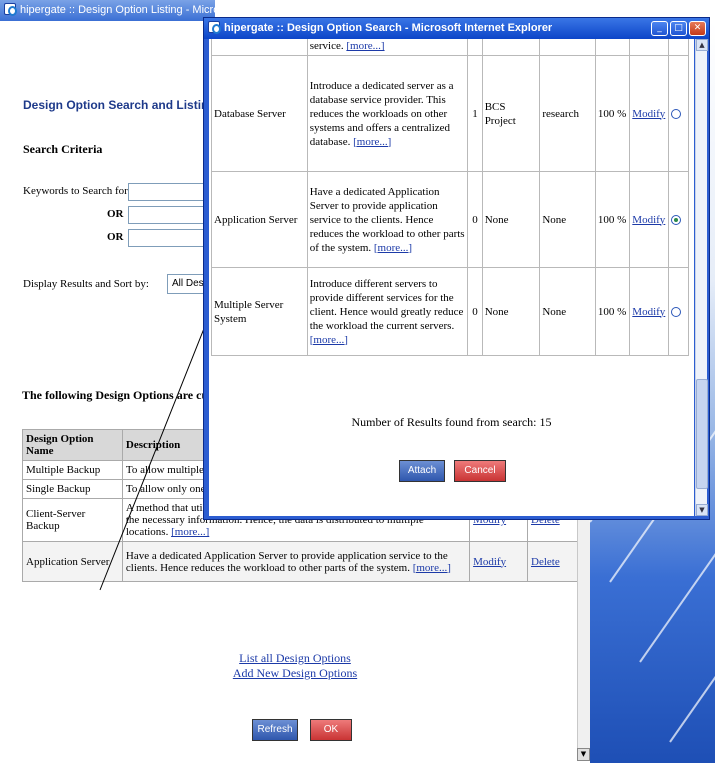  Describe the element at coordinates (702, 434) in the screenshot. I see `scroll-thumb` at that location.